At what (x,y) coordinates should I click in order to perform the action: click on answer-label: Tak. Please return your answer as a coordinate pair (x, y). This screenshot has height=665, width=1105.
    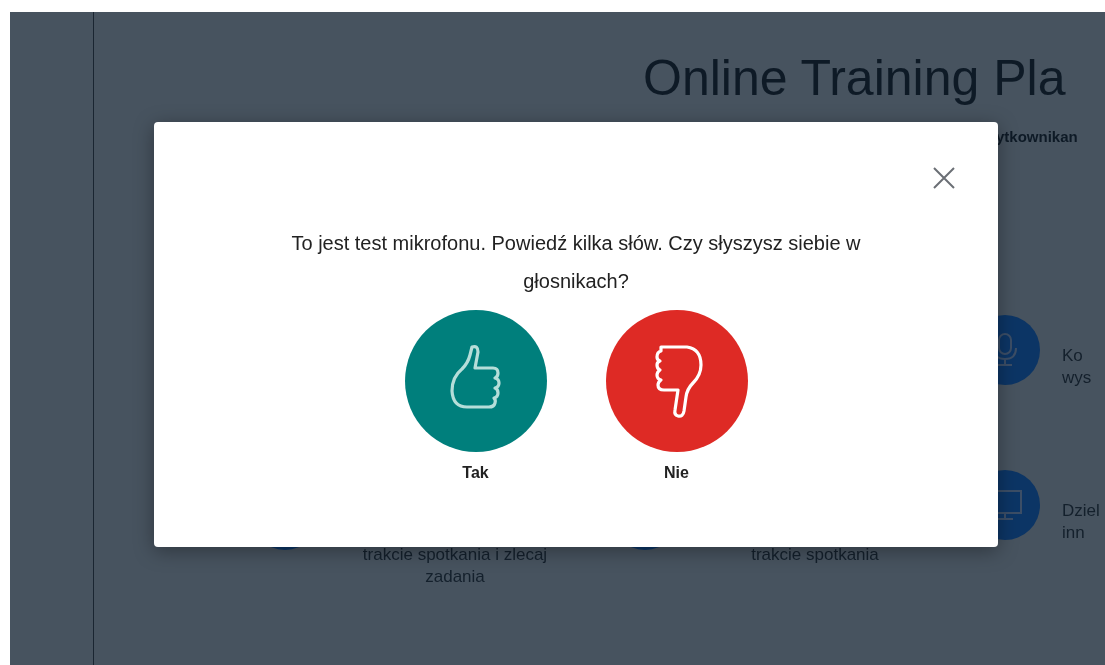
    Looking at the image, I should click on (475, 473).